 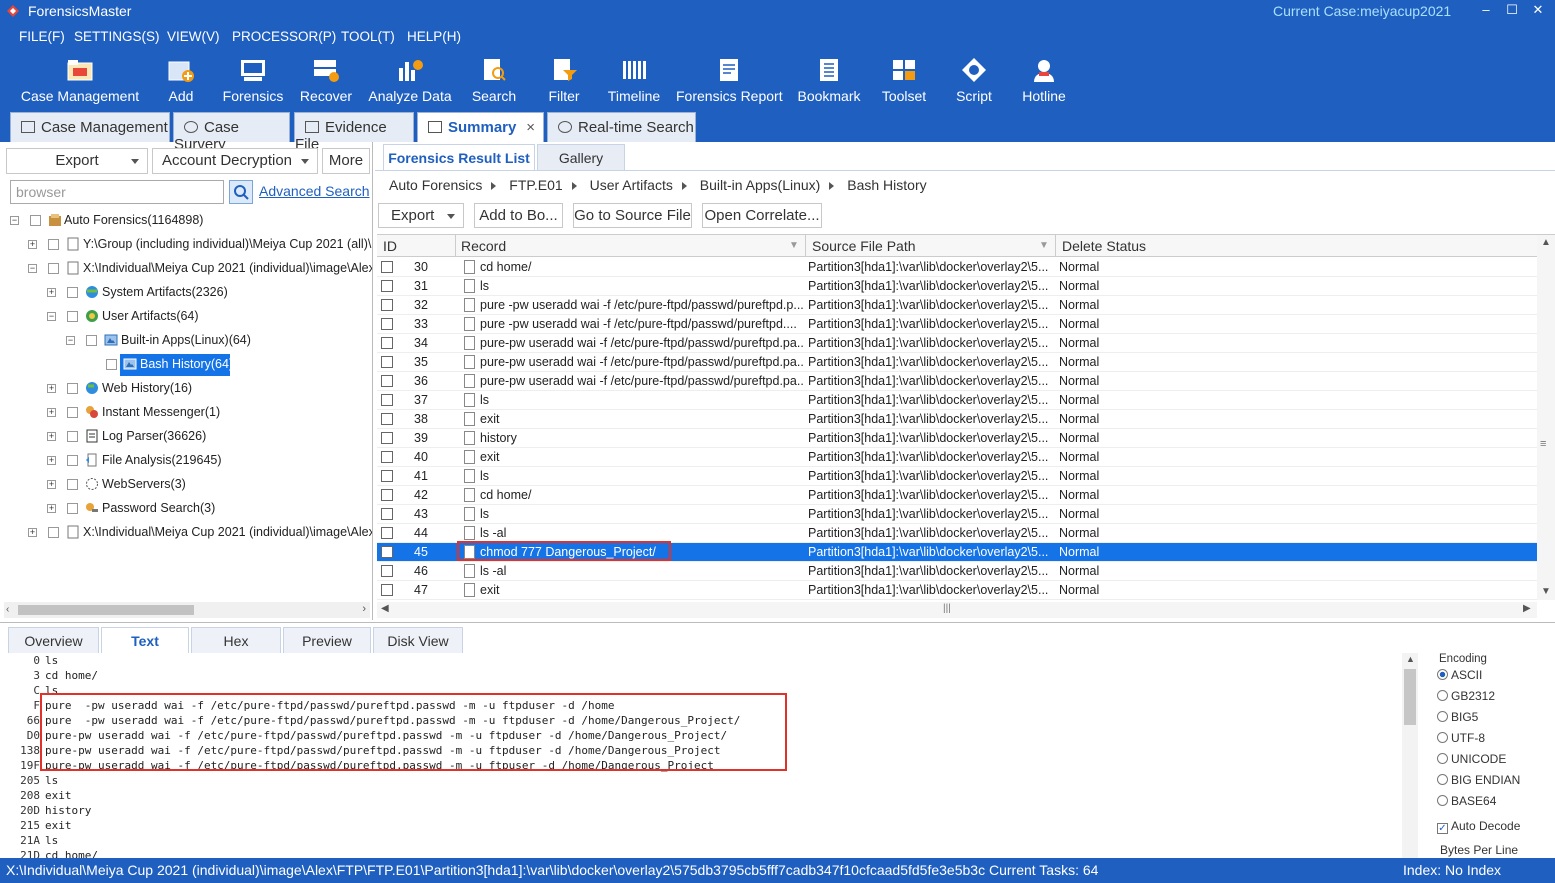 I want to click on tree-horizontal-scrollbar: ‹ ›, so click(x=187, y=610).